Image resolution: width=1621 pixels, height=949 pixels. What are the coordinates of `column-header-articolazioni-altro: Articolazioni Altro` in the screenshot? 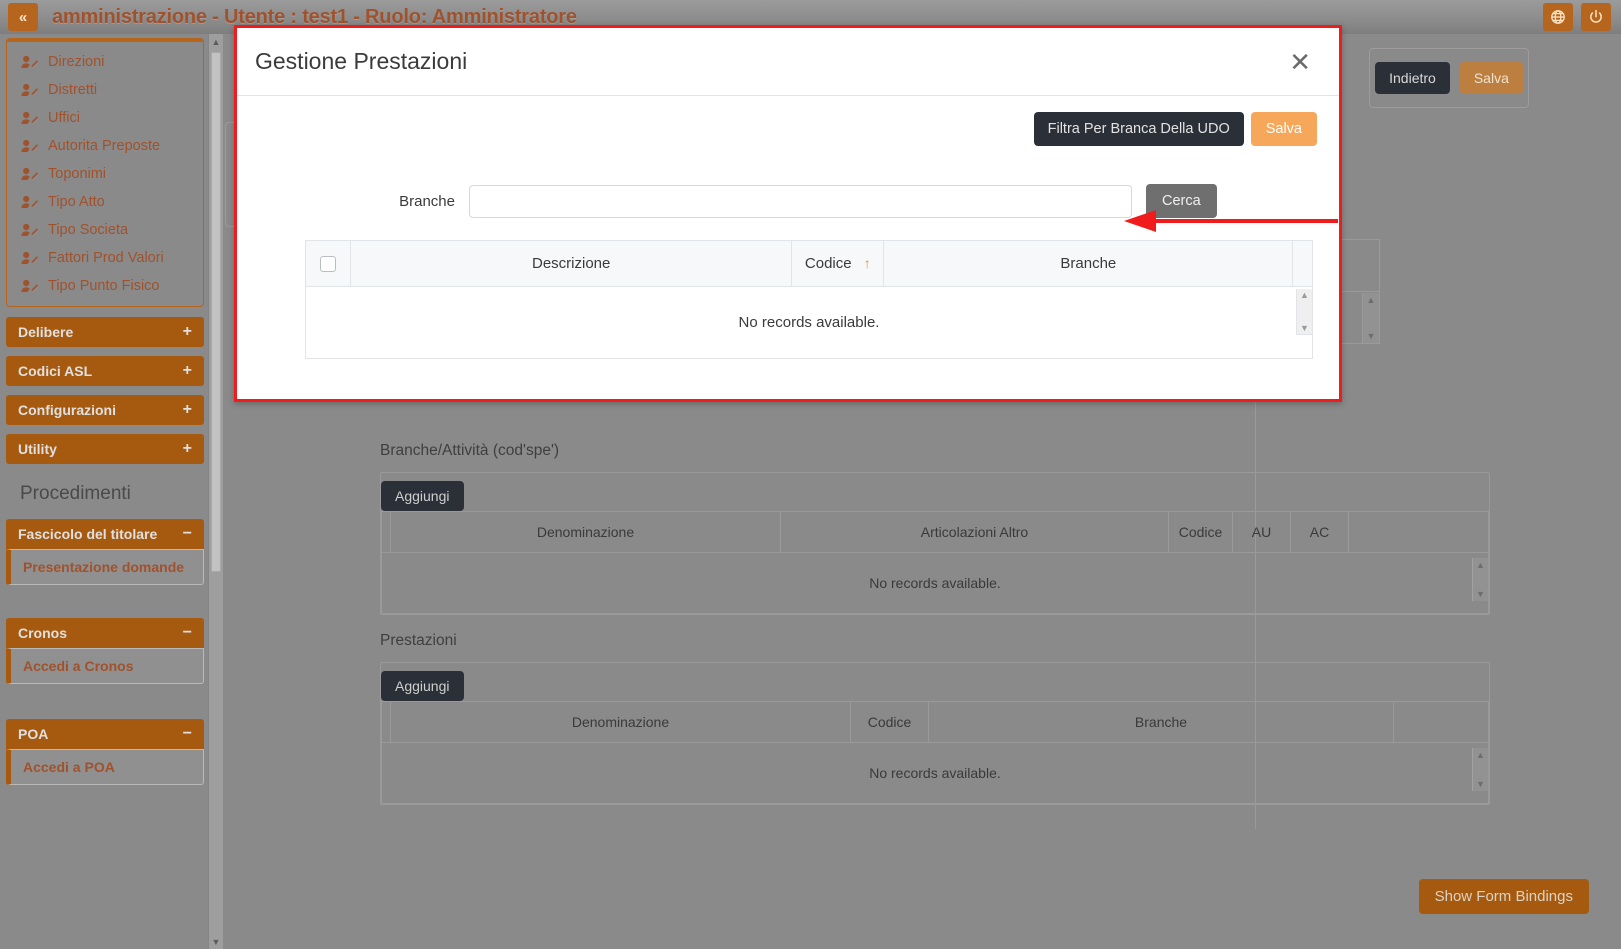 It's located at (974, 532).